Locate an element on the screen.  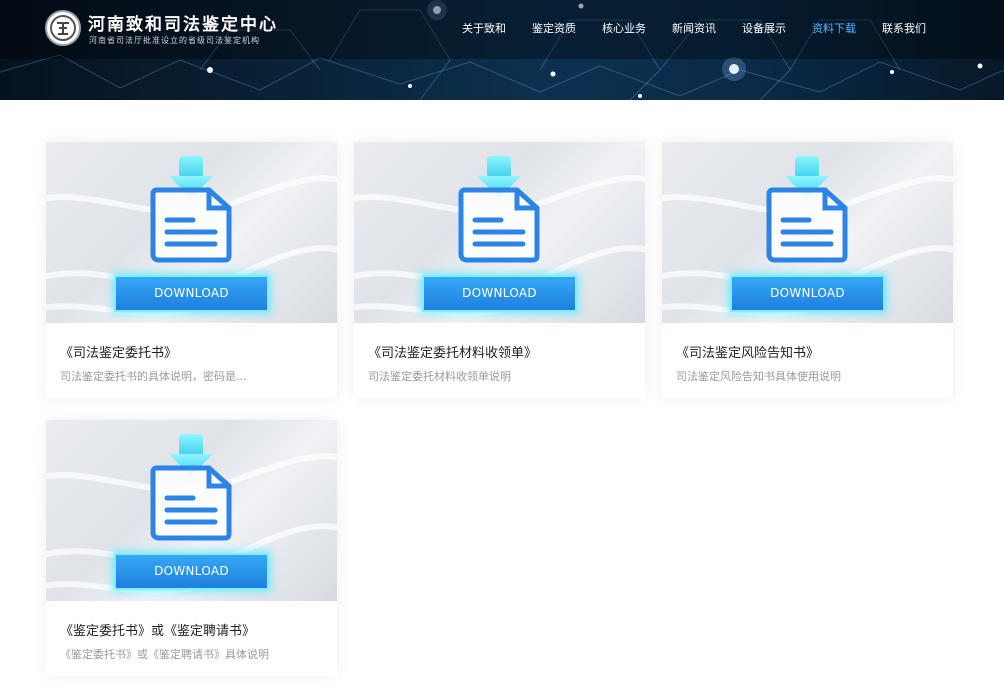
card-title: 《鉴定委托书》或《鉴定聘请书》 is located at coordinates (157, 629).